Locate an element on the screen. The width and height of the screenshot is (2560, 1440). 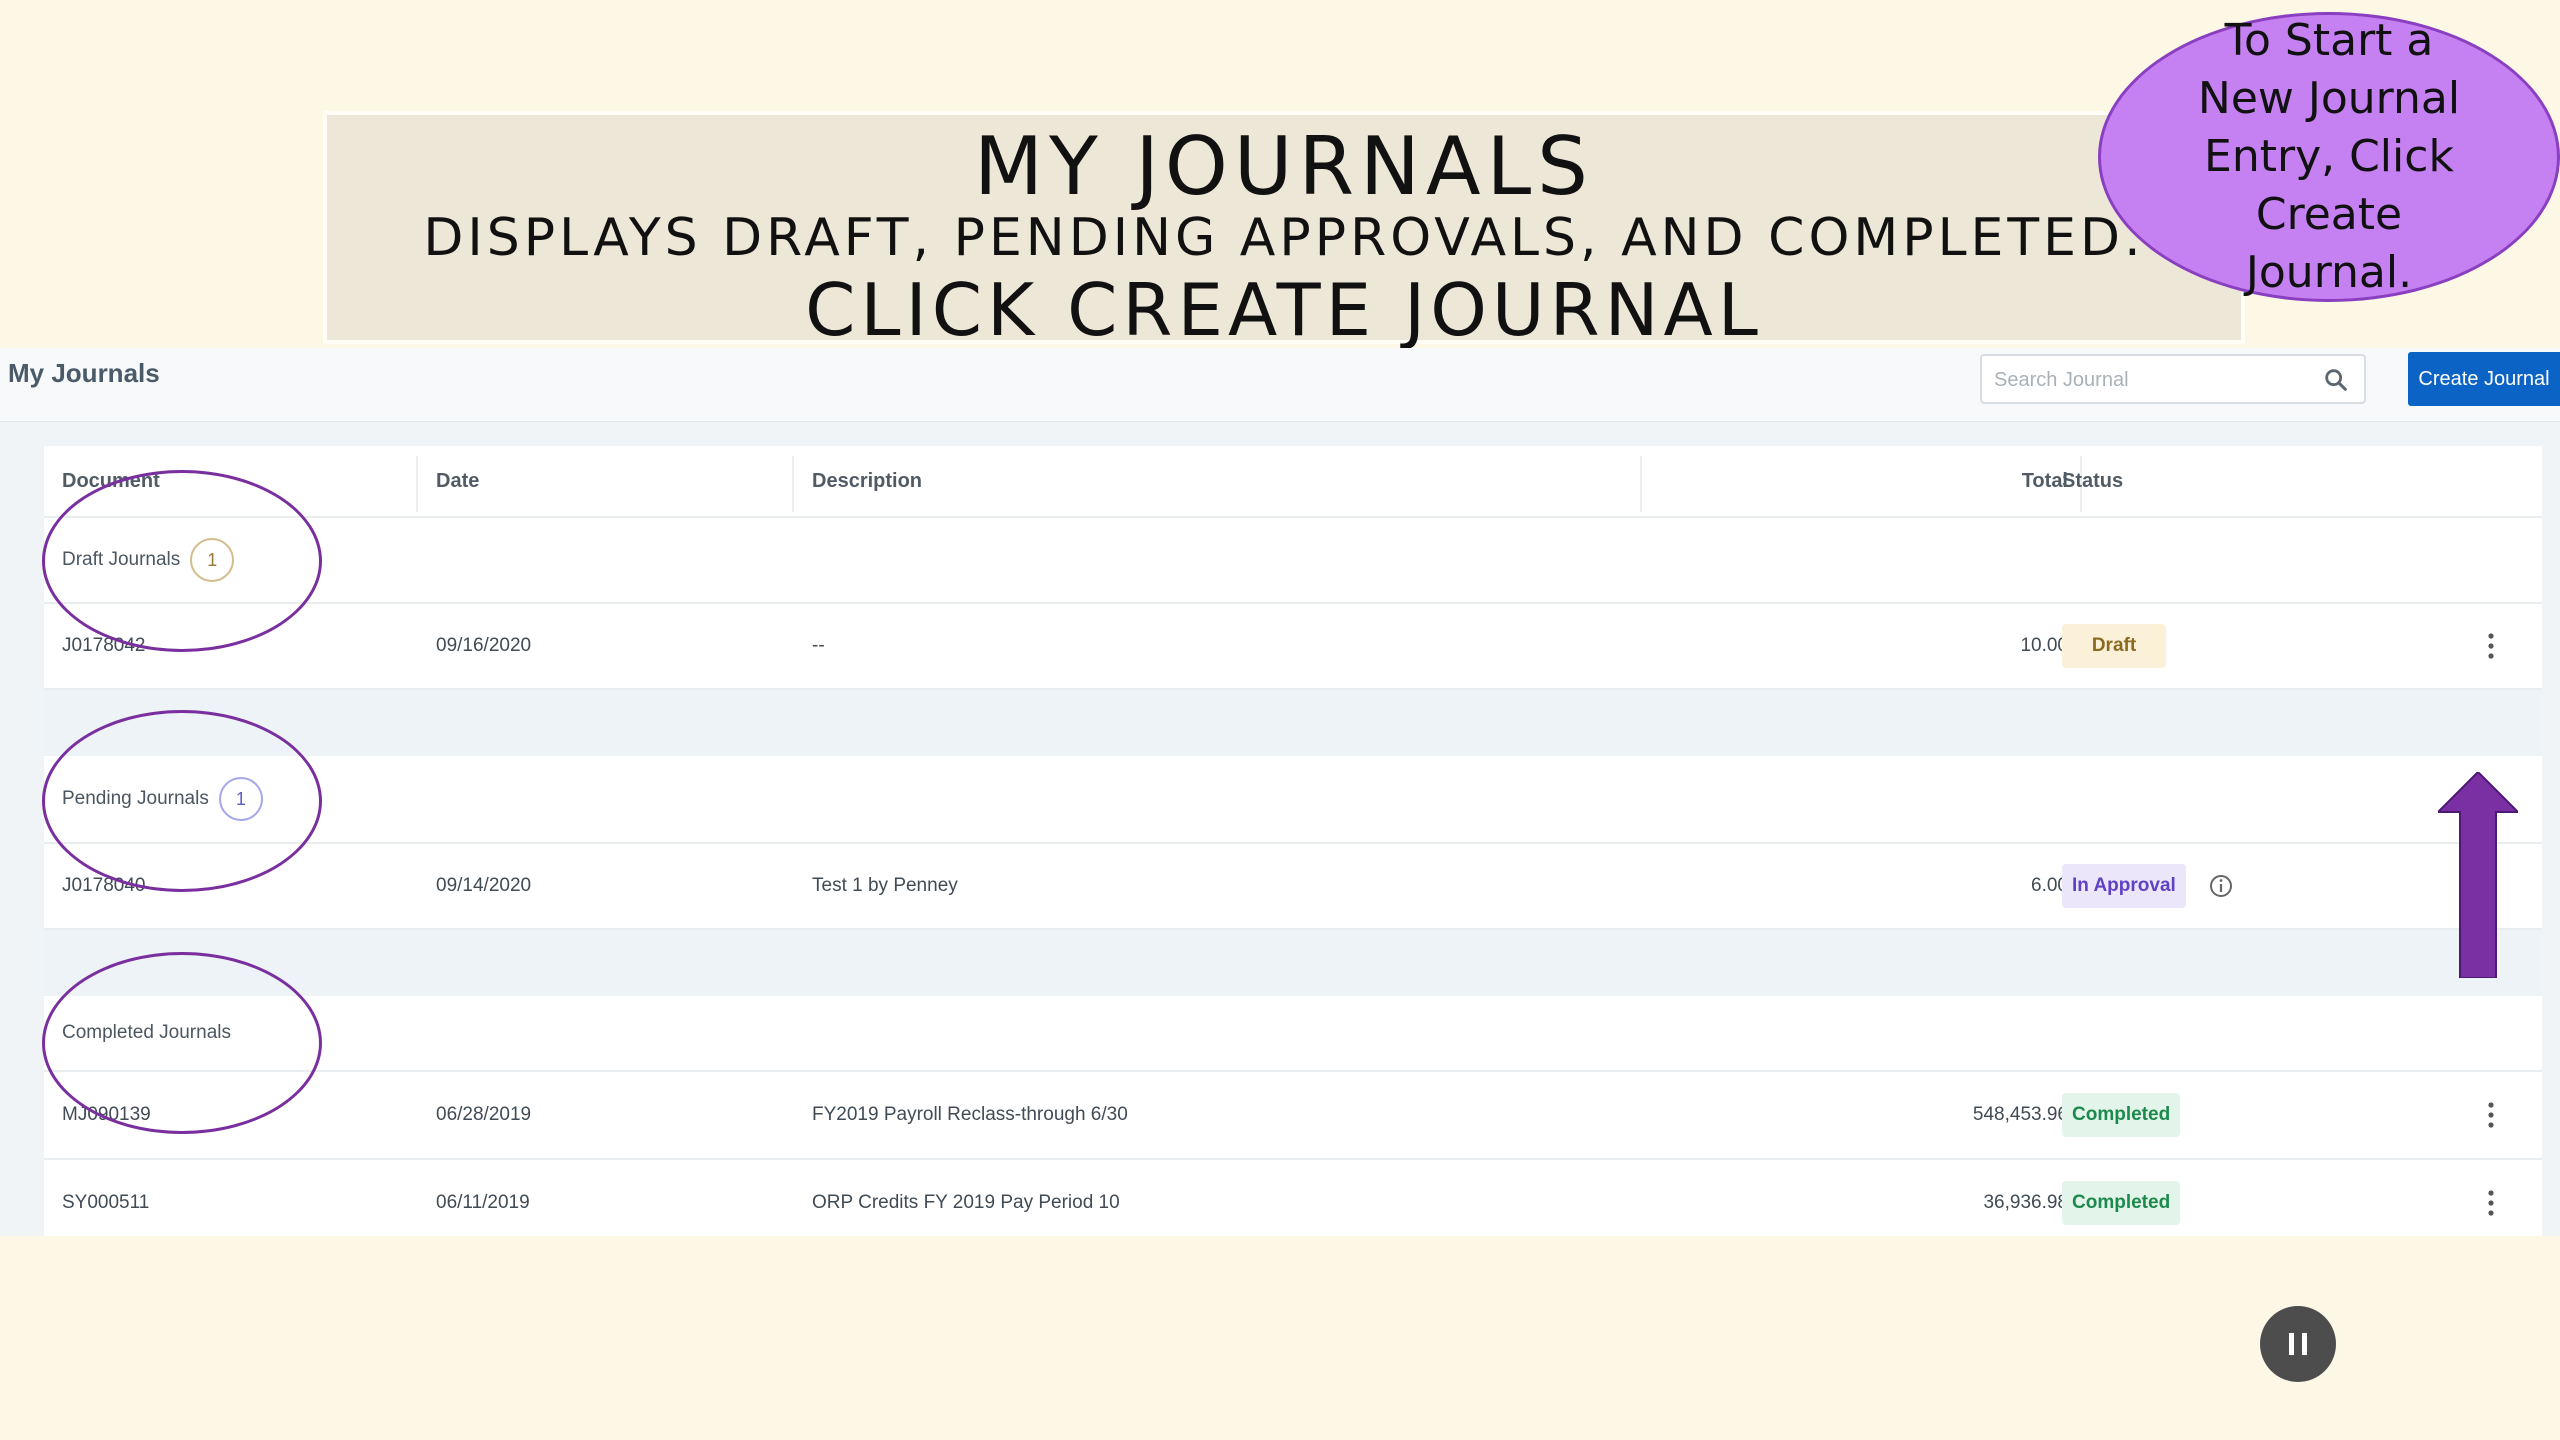
group-header-draft: Draft Journals 1 is located at coordinates (1293, 561).